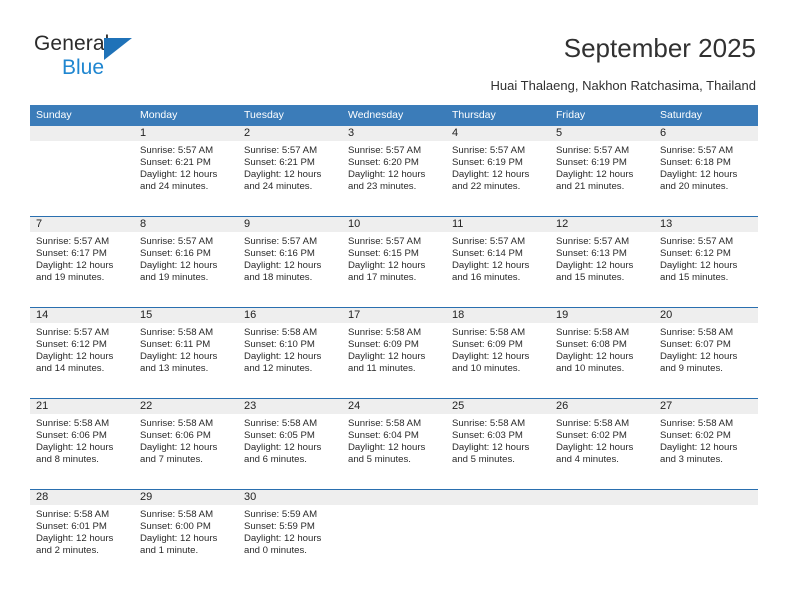 This screenshot has width=792, height=612. What do you see at coordinates (82, 406) in the screenshot?
I see `day-number: 21` at bounding box center [82, 406].